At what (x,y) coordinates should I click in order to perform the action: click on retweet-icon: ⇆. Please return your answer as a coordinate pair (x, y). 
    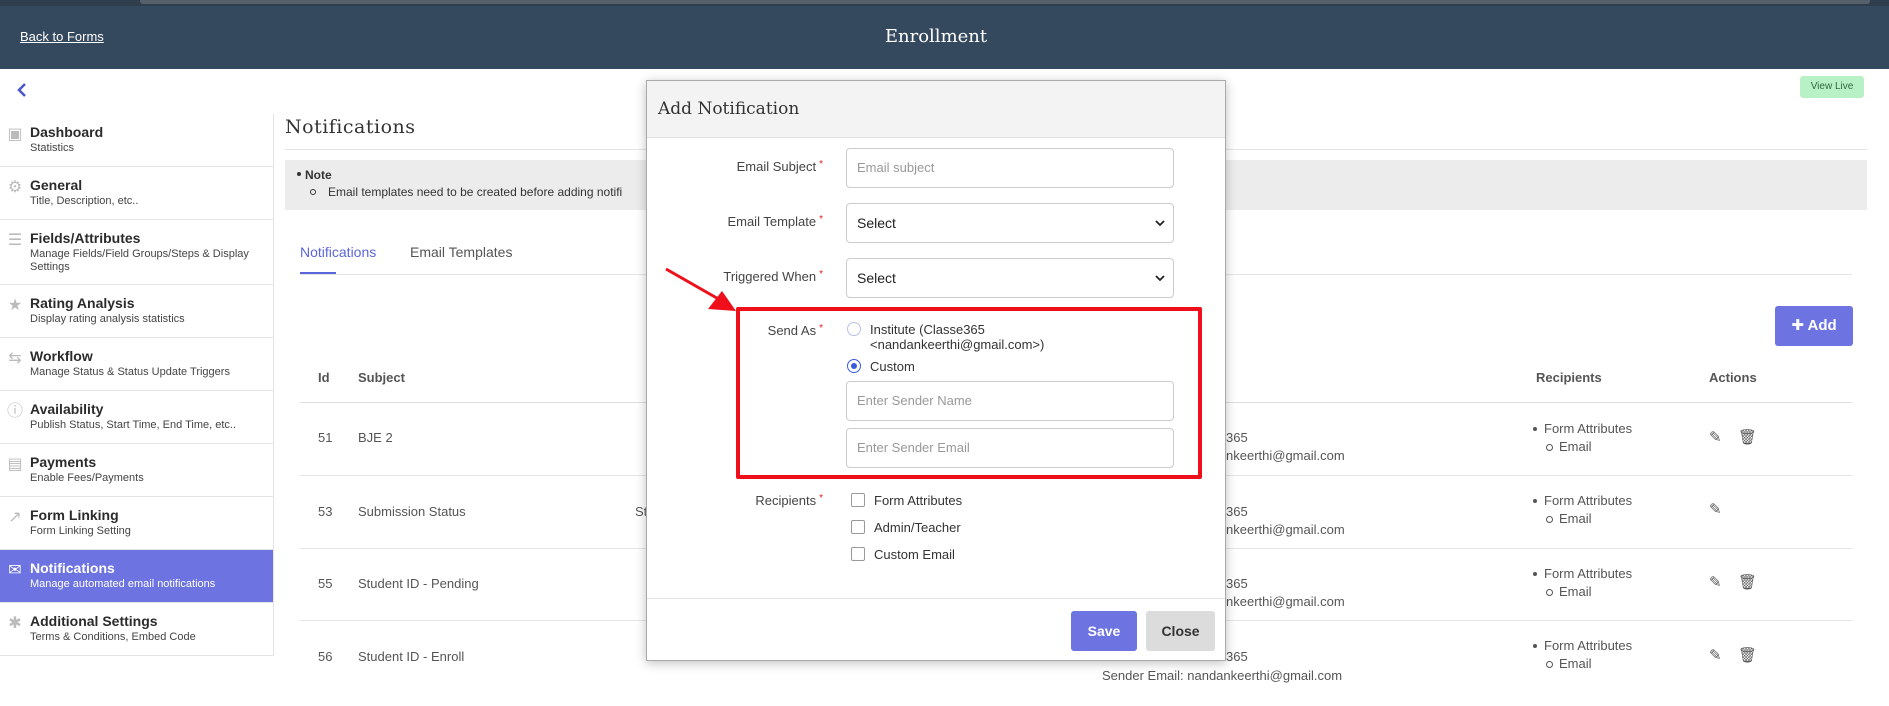
    Looking at the image, I should click on (15, 358).